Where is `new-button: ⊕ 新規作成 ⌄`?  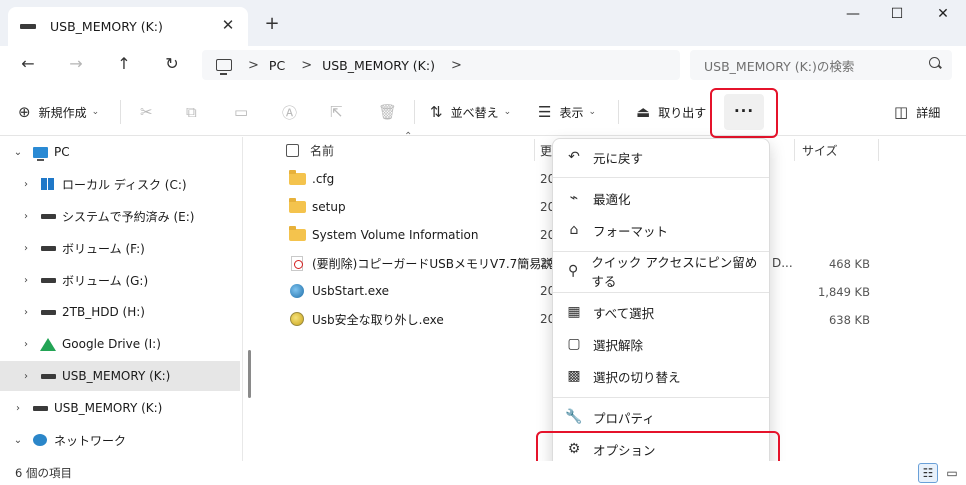
new-button: ⊕ 新規作成 ⌄ is located at coordinates (58, 112).